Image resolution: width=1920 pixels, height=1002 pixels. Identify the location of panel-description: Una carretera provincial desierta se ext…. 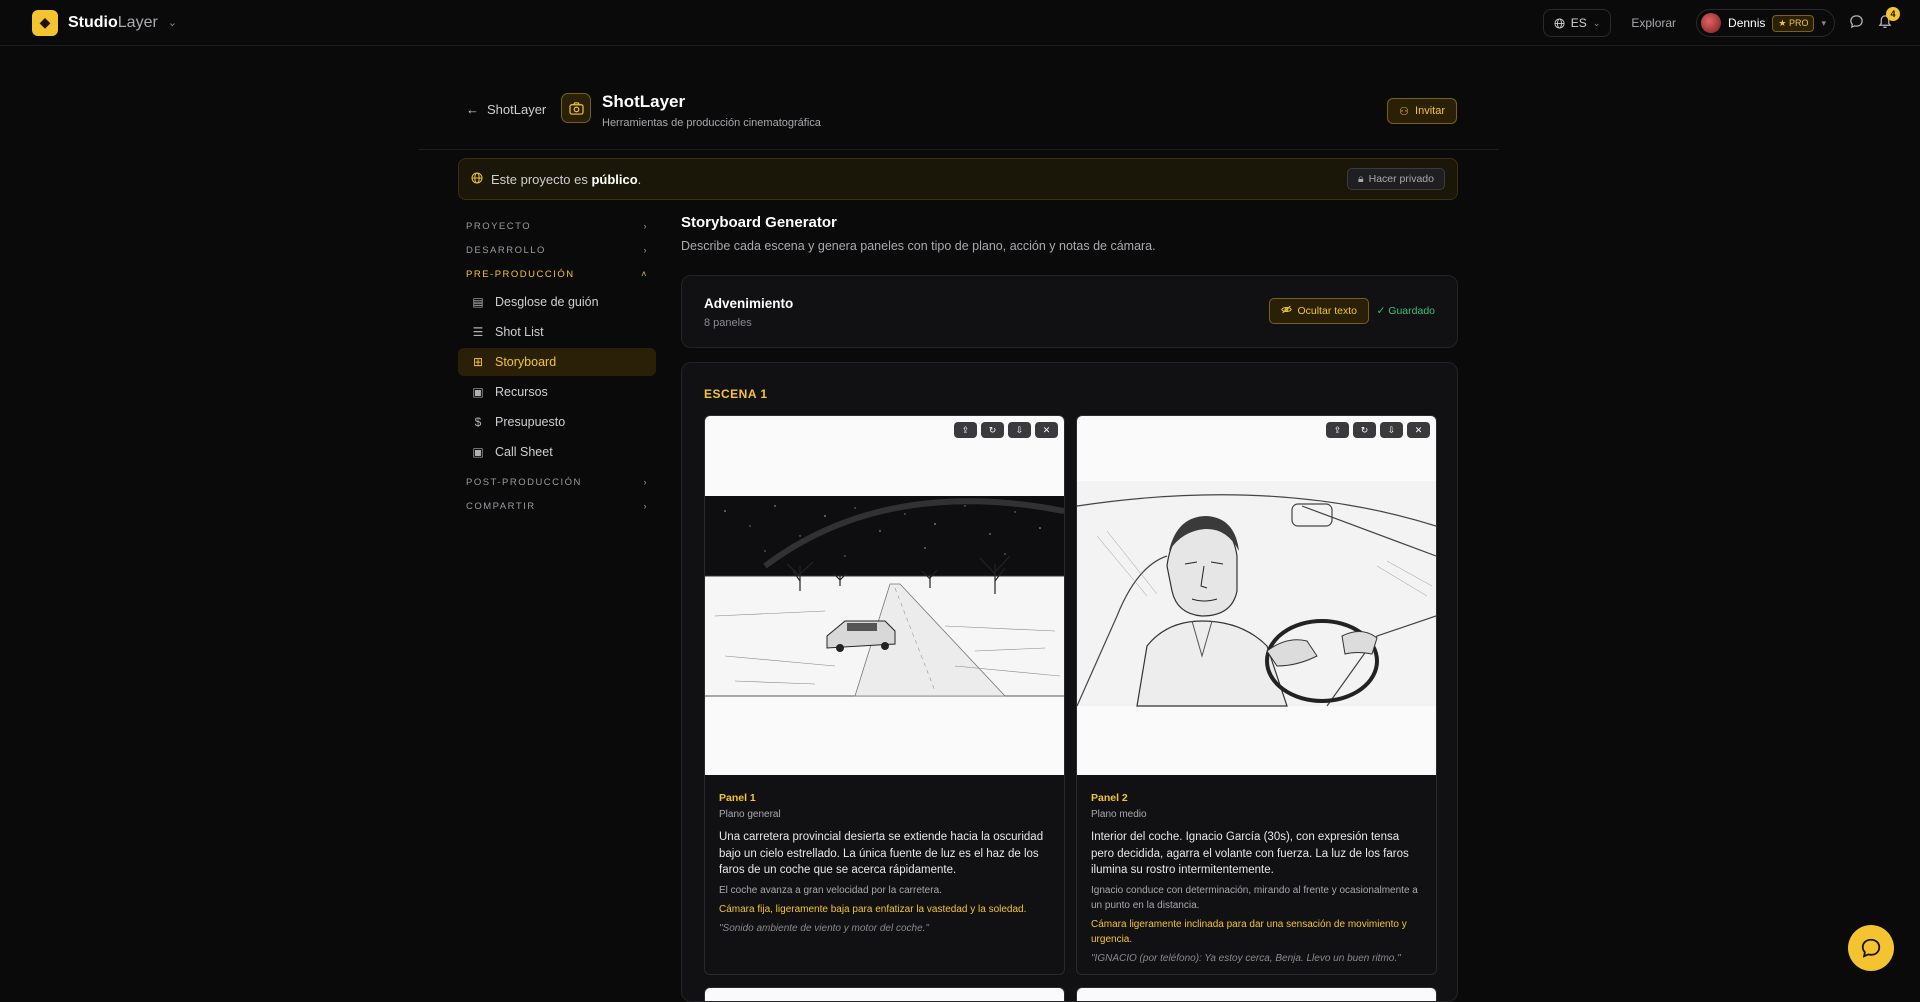
(881, 853).